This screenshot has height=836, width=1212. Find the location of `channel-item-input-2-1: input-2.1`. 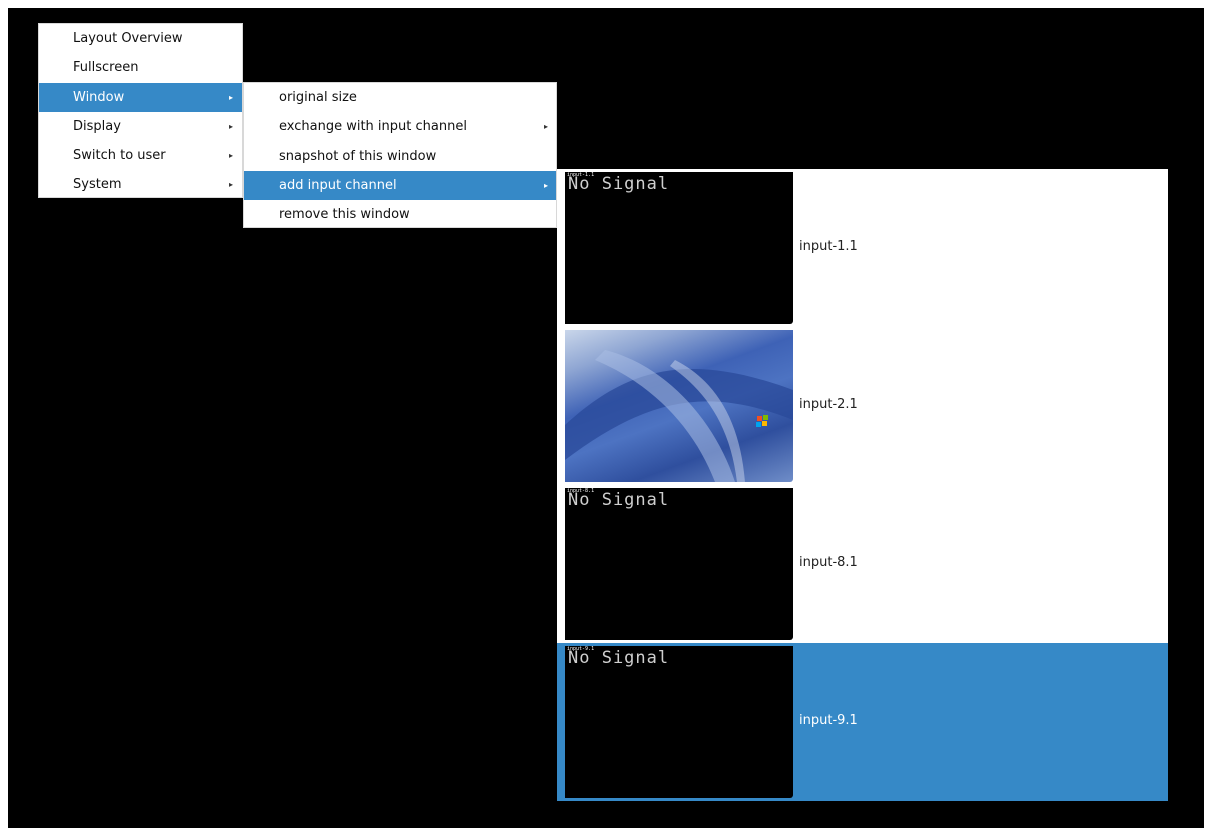

channel-item-input-2-1: input-2.1 is located at coordinates (862, 406).